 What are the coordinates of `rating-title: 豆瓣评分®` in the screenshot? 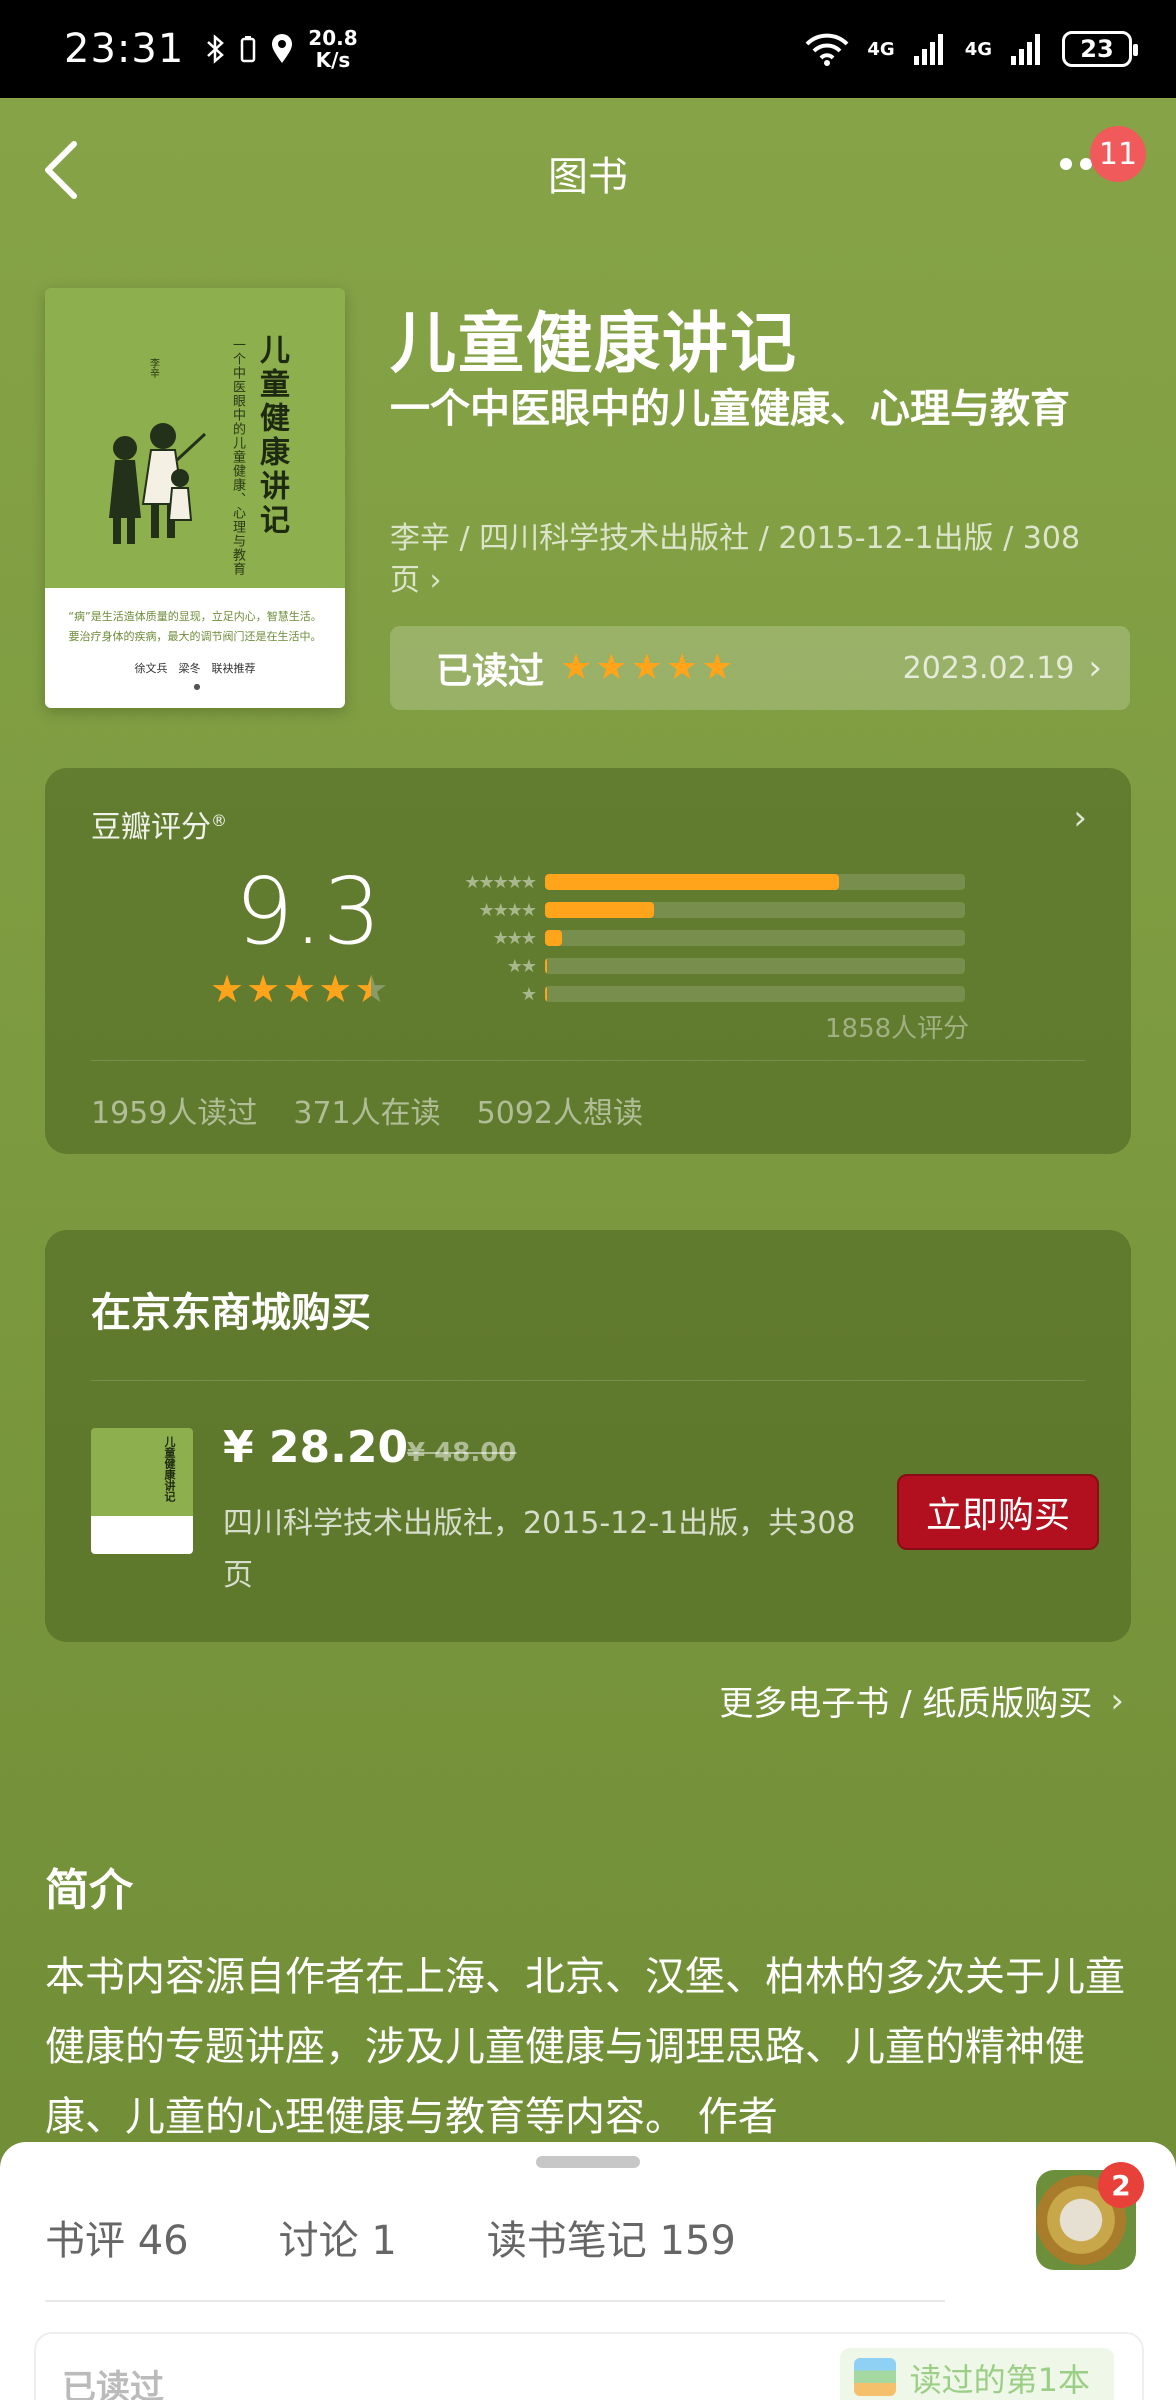 It's located at (159, 824).